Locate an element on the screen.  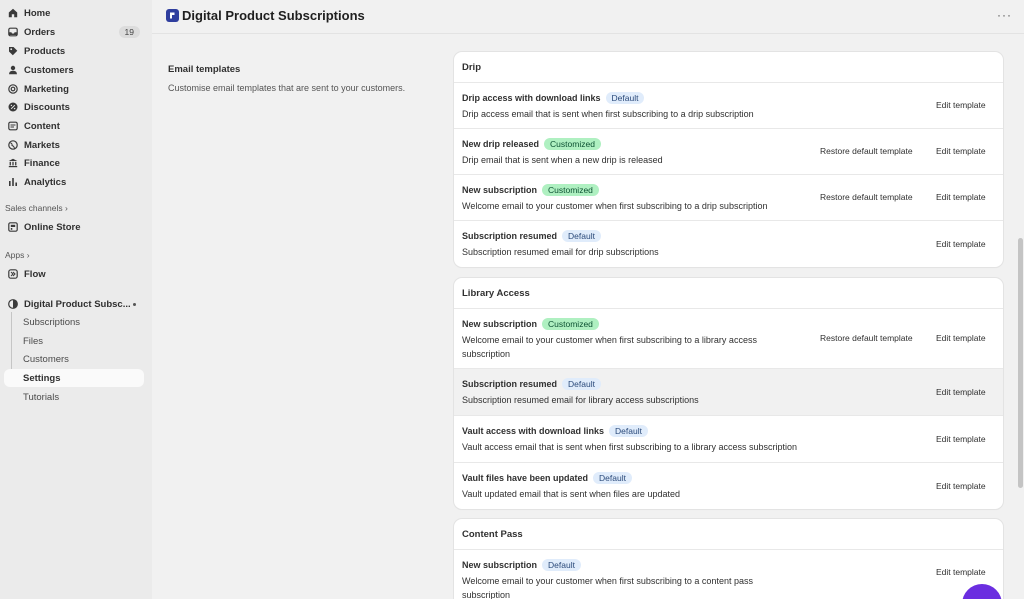
sidebar-item-home: Home is located at coordinates (74, 13).